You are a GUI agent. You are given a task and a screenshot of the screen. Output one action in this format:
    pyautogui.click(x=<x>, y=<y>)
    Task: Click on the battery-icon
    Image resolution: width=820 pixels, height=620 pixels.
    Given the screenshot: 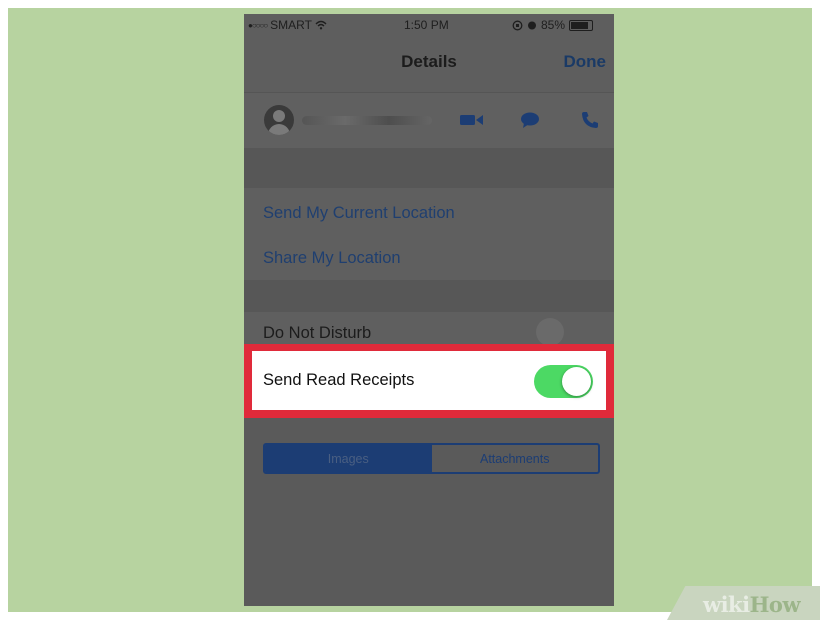 What is the action you would take?
    pyautogui.click(x=581, y=25)
    